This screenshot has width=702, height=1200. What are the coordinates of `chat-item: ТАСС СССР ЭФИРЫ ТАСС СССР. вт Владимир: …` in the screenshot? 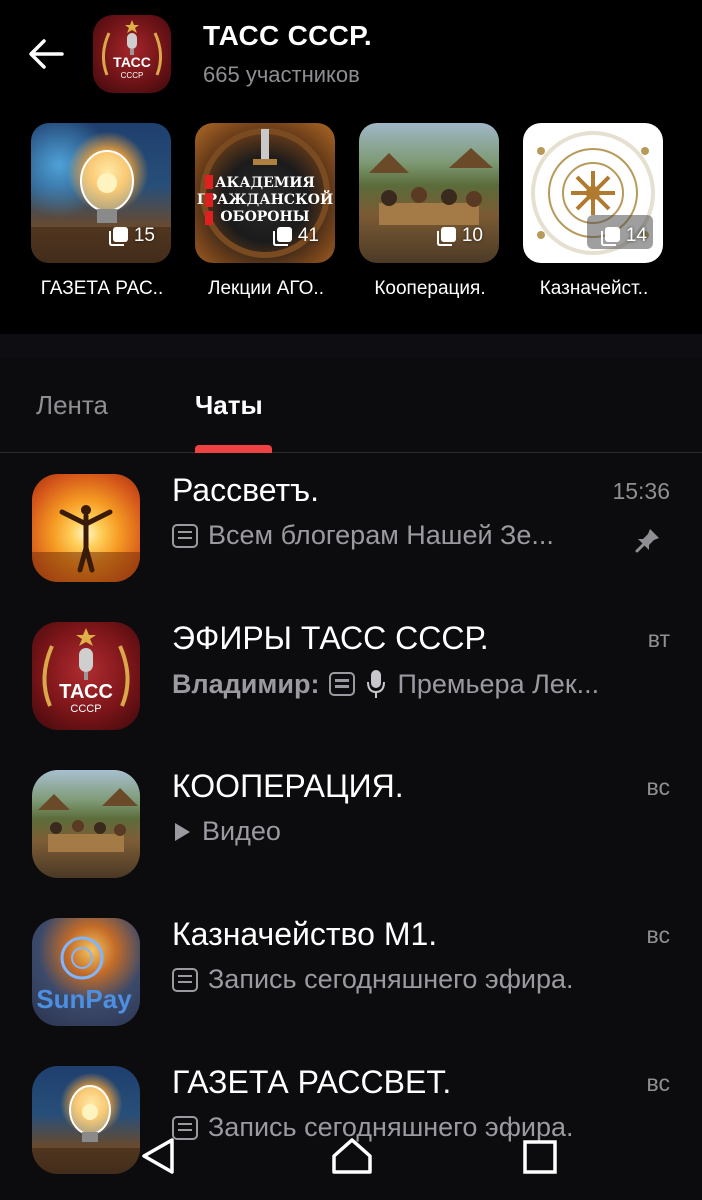 It's located at (351, 676).